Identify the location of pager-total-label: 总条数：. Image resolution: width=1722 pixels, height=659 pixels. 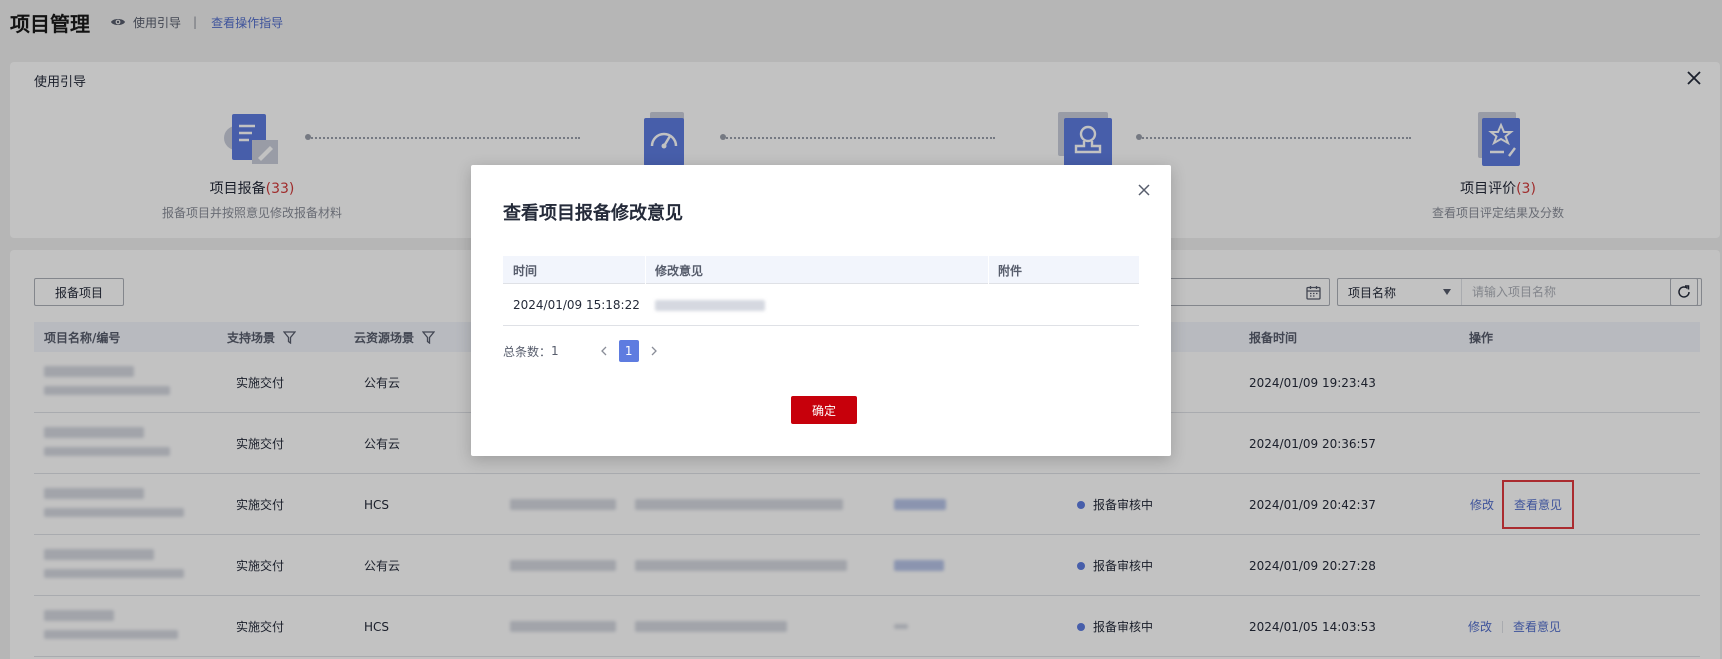
(527, 351).